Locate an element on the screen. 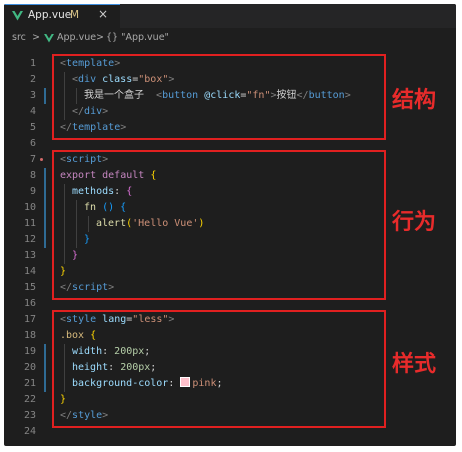  line-number: 9 is located at coordinates (32, 191).